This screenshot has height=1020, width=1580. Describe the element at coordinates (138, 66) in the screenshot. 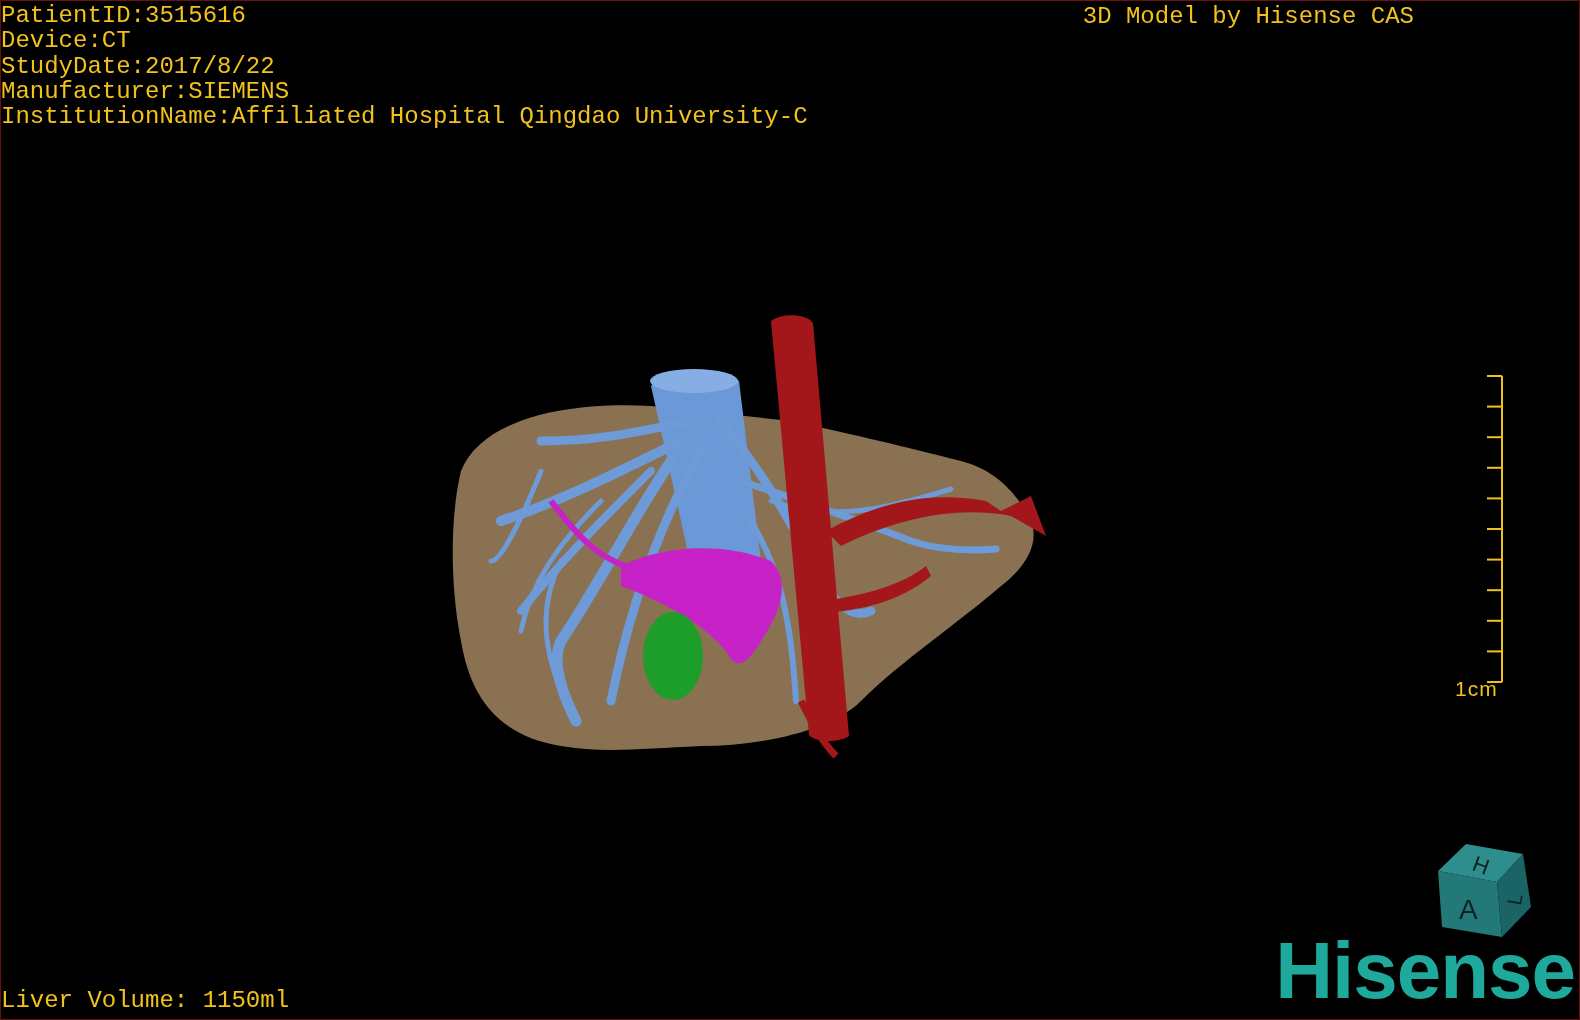

I see `info-line: StudyDate:2017/8/22` at that location.